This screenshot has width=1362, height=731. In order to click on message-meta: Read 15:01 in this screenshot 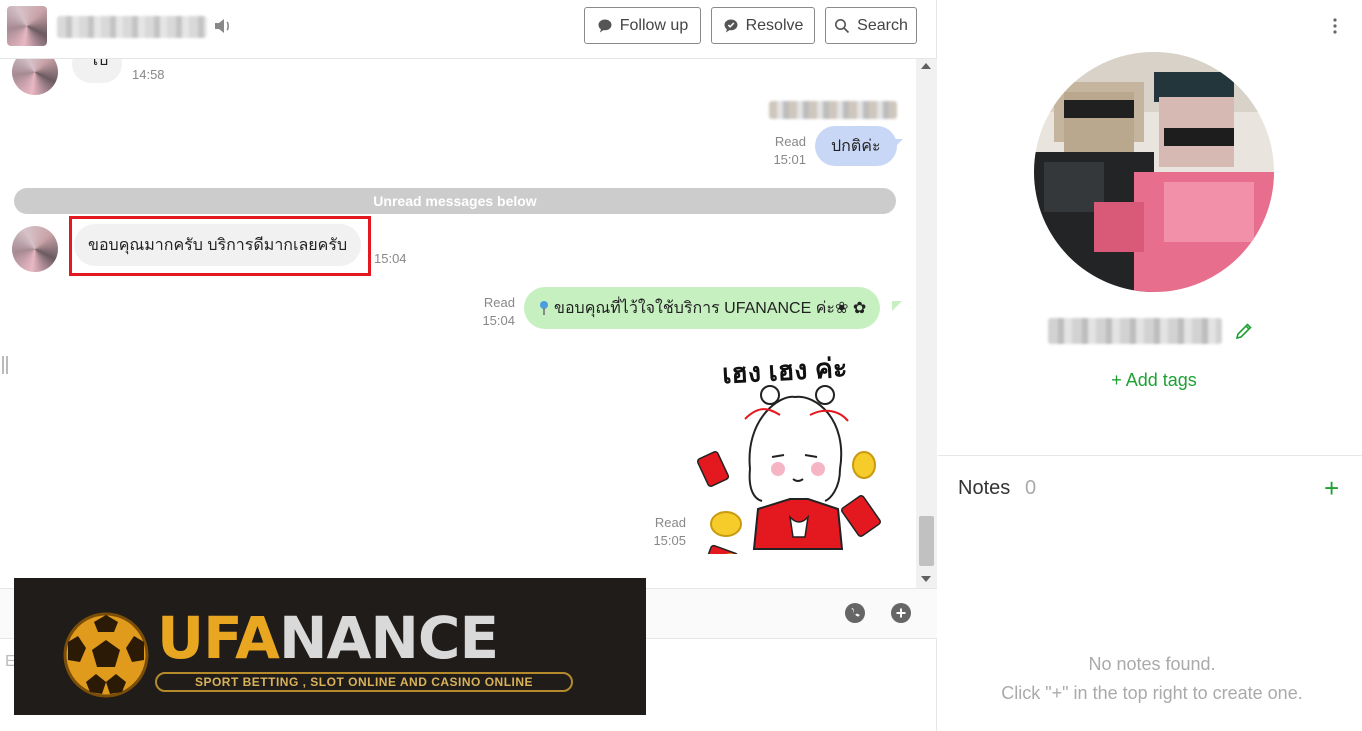, I will do `click(784, 151)`.